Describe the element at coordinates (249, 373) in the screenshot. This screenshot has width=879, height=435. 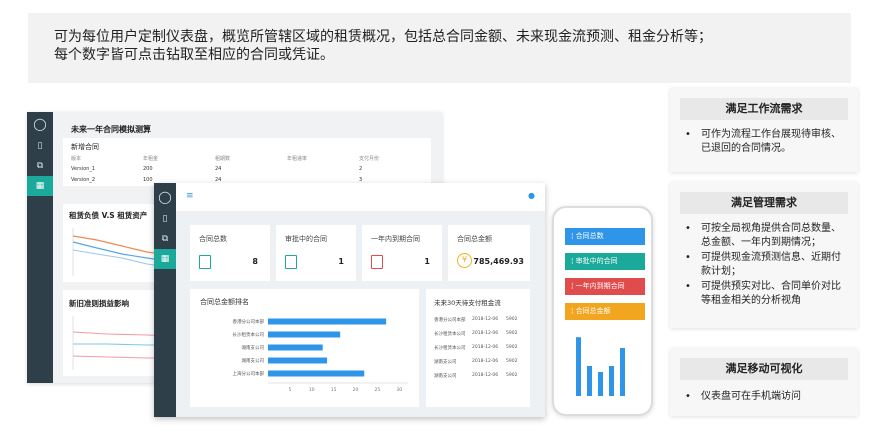
I see `ranking-category-label: 上海分公司本部` at that location.